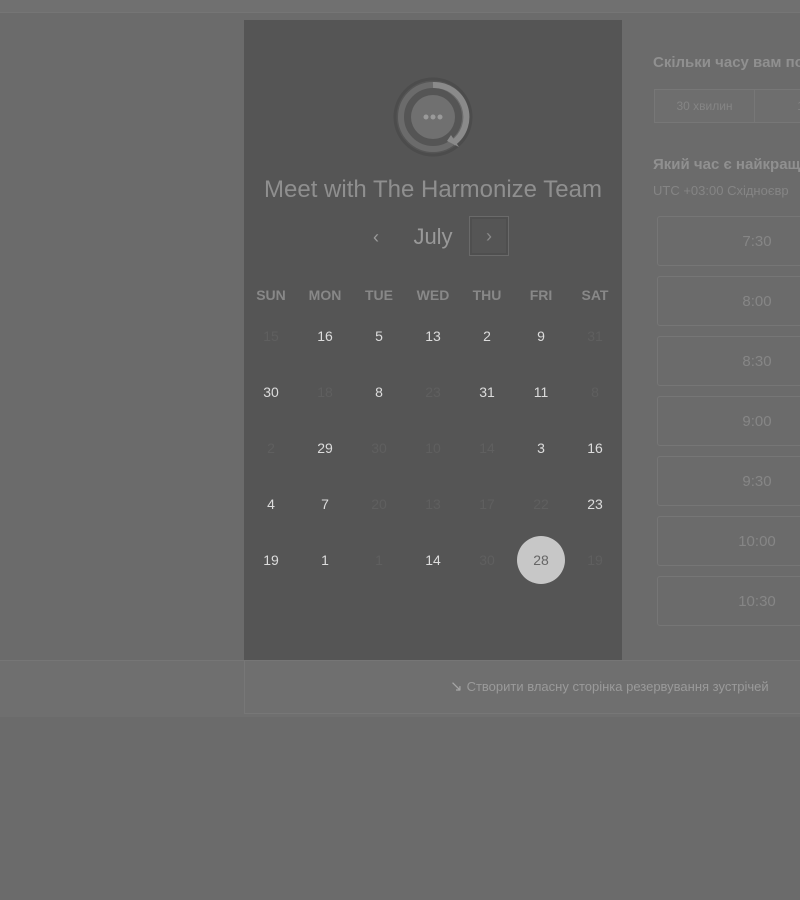  I want to click on weekday-mon: MON, so click(325, 295).